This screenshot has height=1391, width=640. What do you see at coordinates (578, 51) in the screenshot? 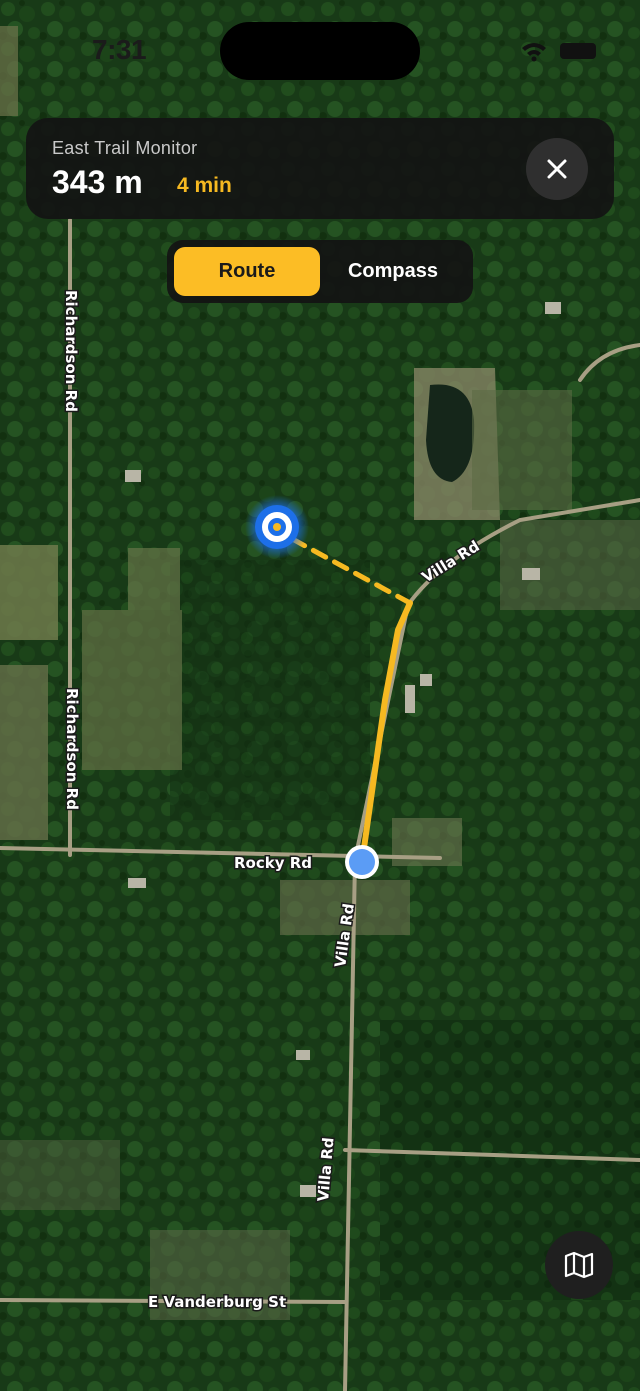
I see `battery-icon` at bounding box center [578, 51].